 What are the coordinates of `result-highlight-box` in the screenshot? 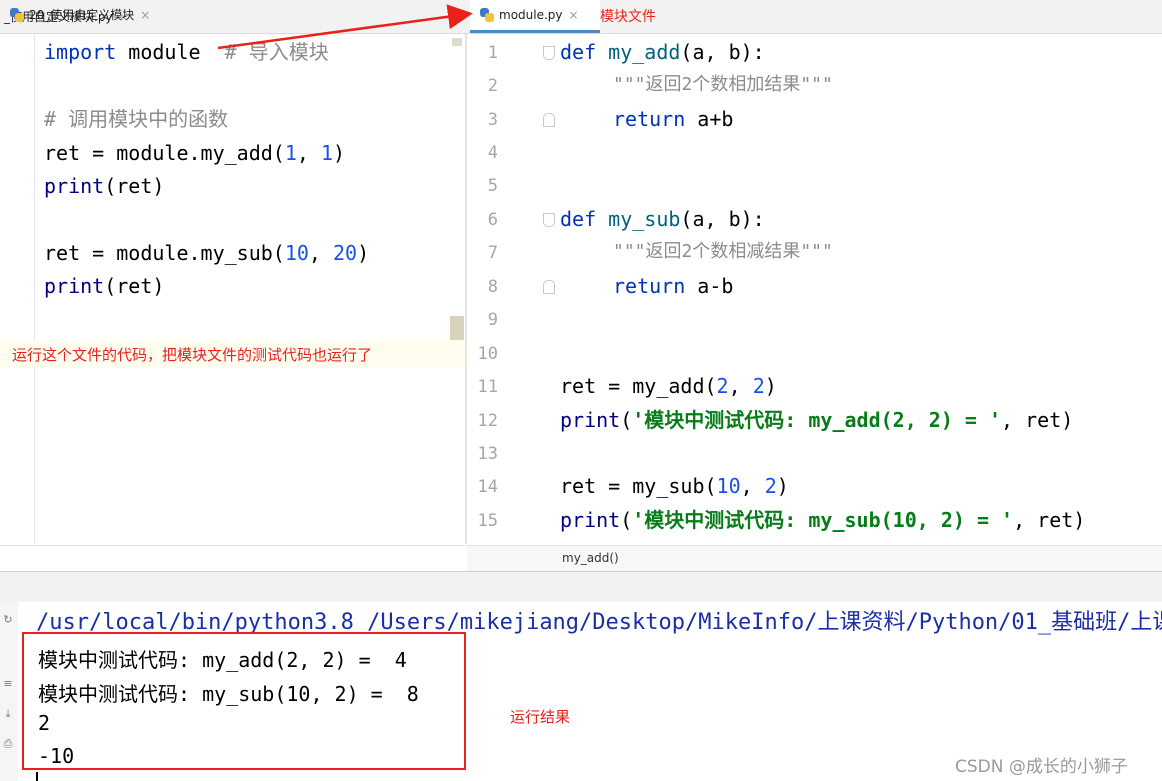 It's located at (244, 701).